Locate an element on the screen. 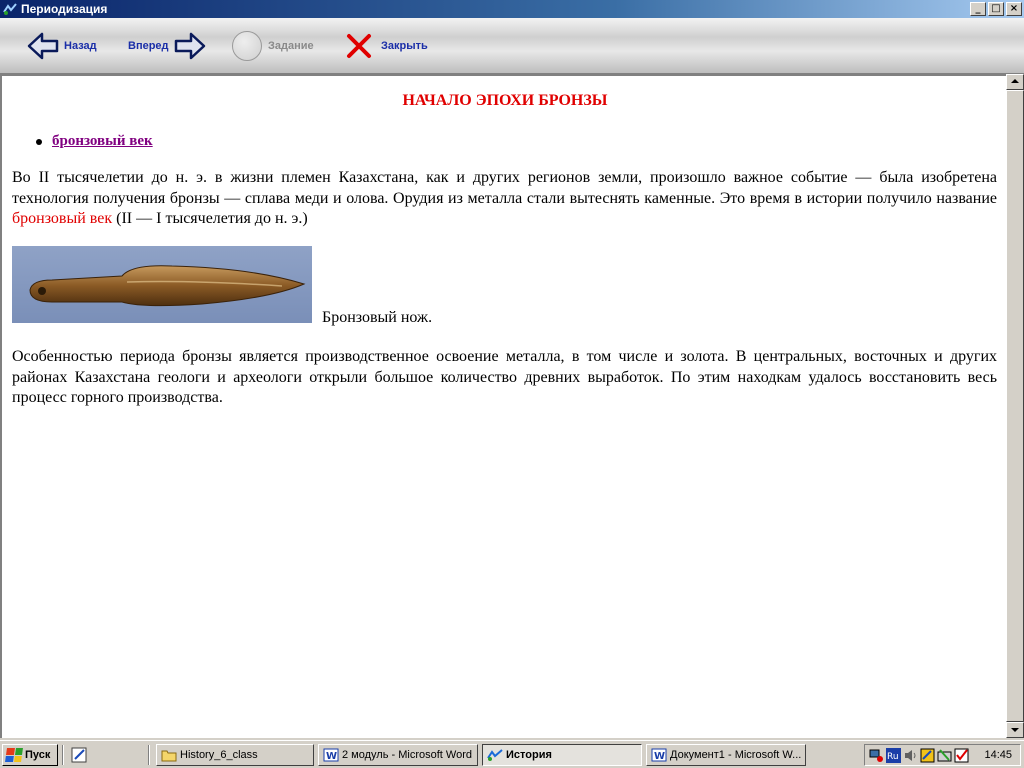  toolbar: Назад Вперед Задание Закрыть is located at coordinates (512, 46).